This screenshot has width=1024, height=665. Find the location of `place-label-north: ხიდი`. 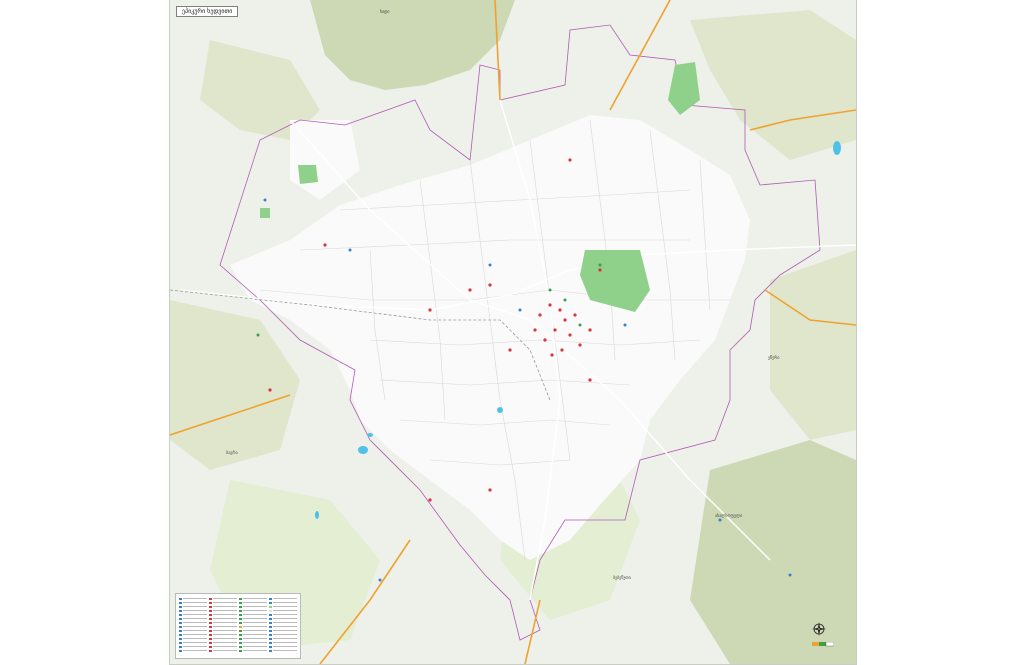

place-label-north: ხიდი is located at coordinates (385, 11).